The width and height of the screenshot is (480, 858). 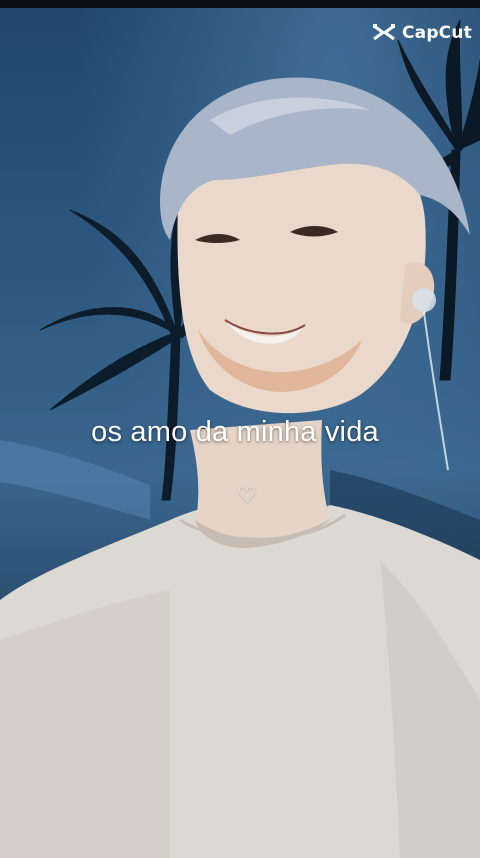 What do you see at coordinates (247, 495) in the screenshot?
I see `heart-icon: ♡` at bounding box center [247, 495].